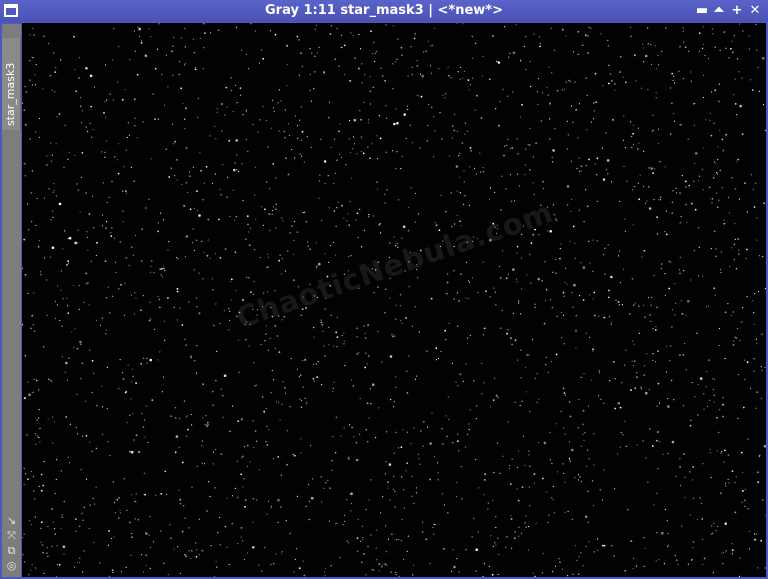  Describe the element at coordinates (11, 565) in the screenshot. I see `target-icon: ◎` at that location.